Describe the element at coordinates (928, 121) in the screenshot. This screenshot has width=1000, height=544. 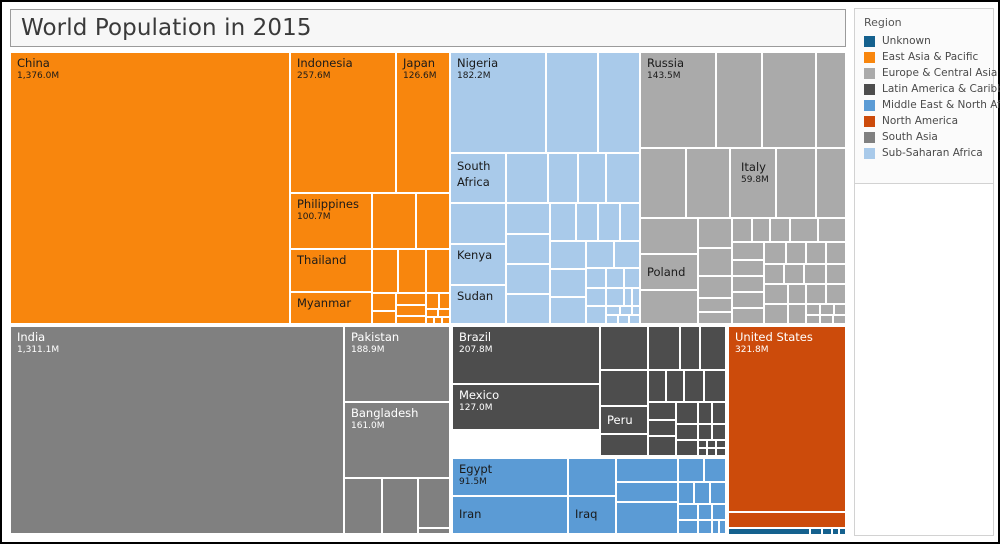
I see `legend-item-north-america: North America` at that location.